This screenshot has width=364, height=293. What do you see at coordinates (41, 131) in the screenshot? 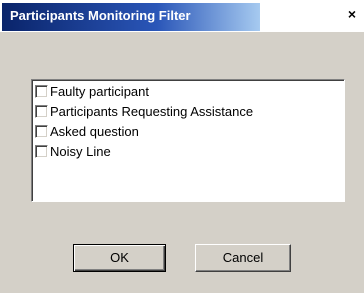
I see `checkbox-asked-question` at bounding box center [41, 131].